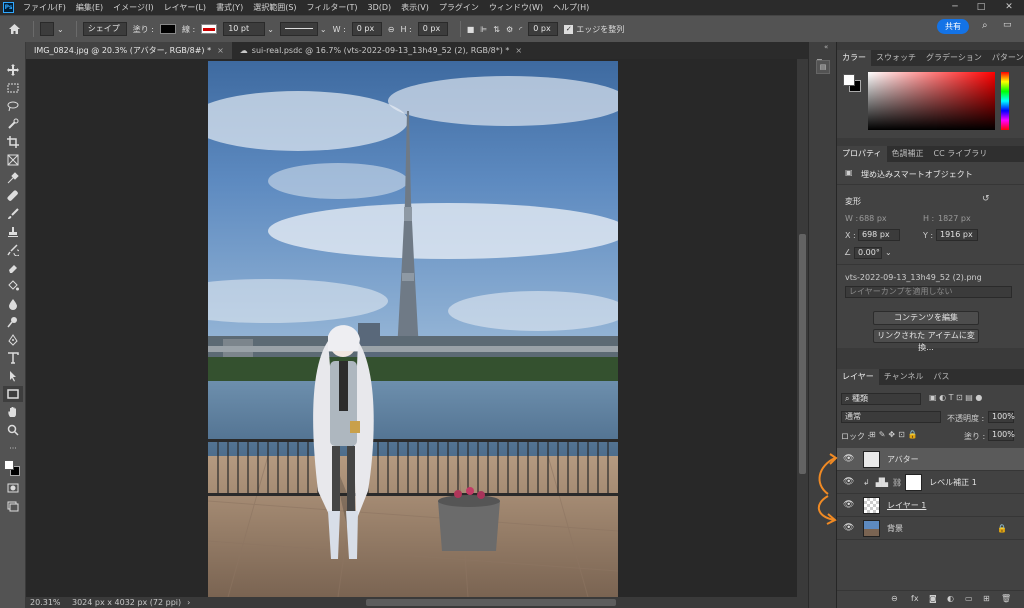 Image resolution: width=1024 pixels, height=608 pixels. I want to click on menu-layer: レイヤー(L), so click(185, 7).